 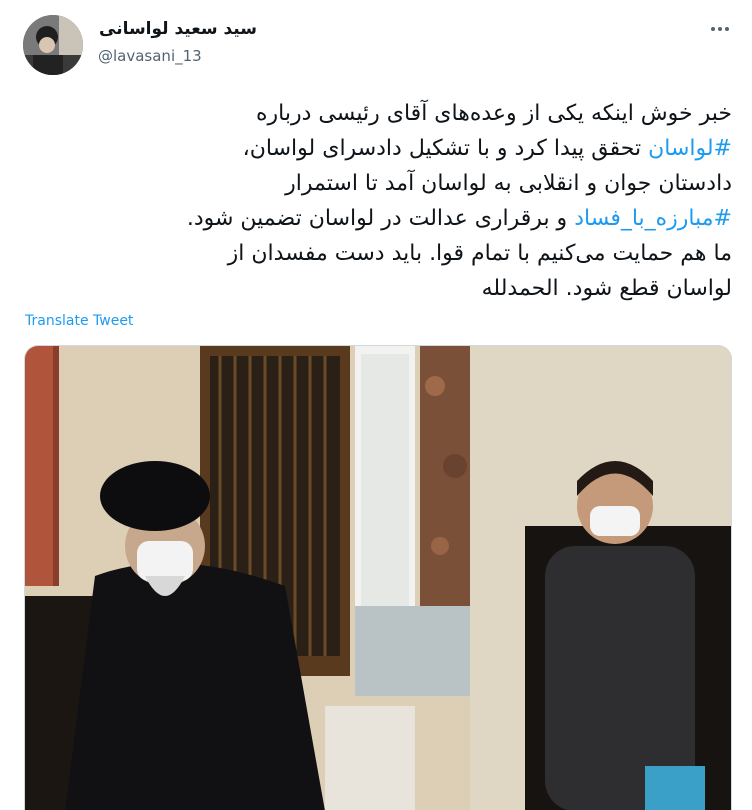 I want to click on more-options-icon, so click(x=720, y=29).